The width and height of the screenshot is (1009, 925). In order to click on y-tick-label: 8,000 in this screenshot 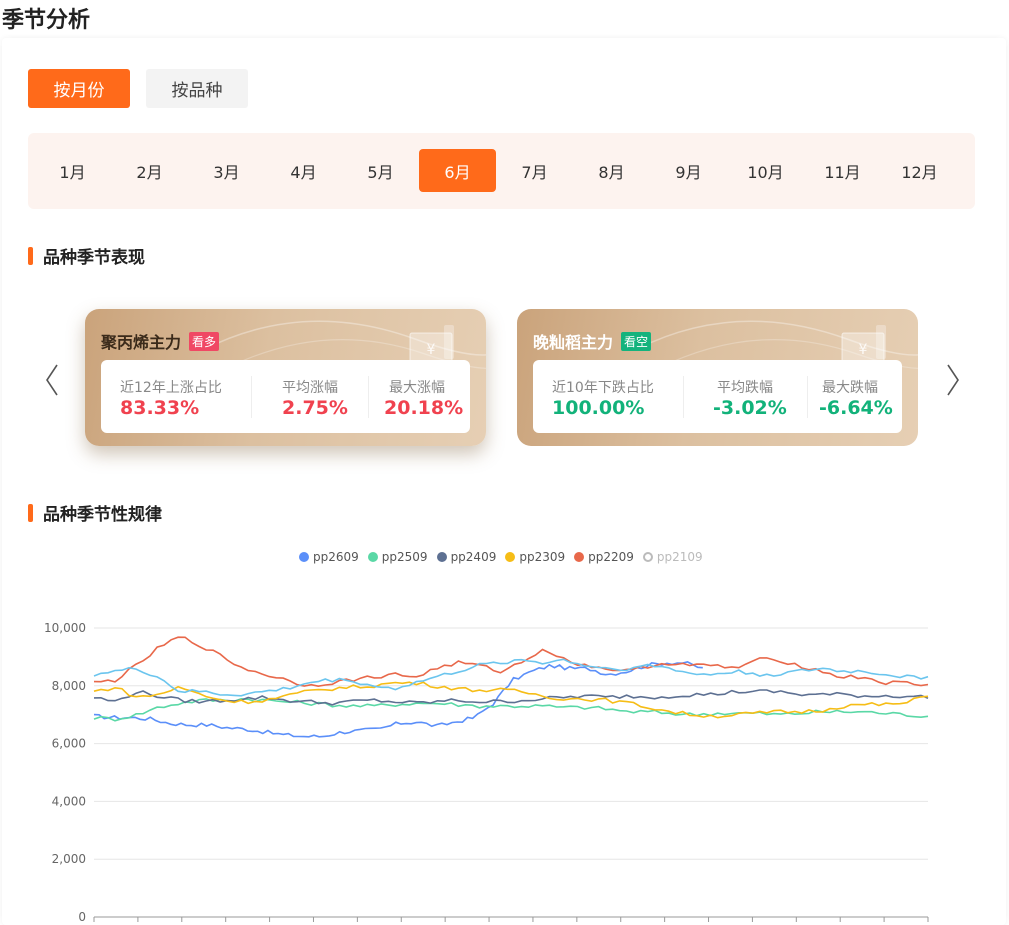, I will do `click(69, 686)`.